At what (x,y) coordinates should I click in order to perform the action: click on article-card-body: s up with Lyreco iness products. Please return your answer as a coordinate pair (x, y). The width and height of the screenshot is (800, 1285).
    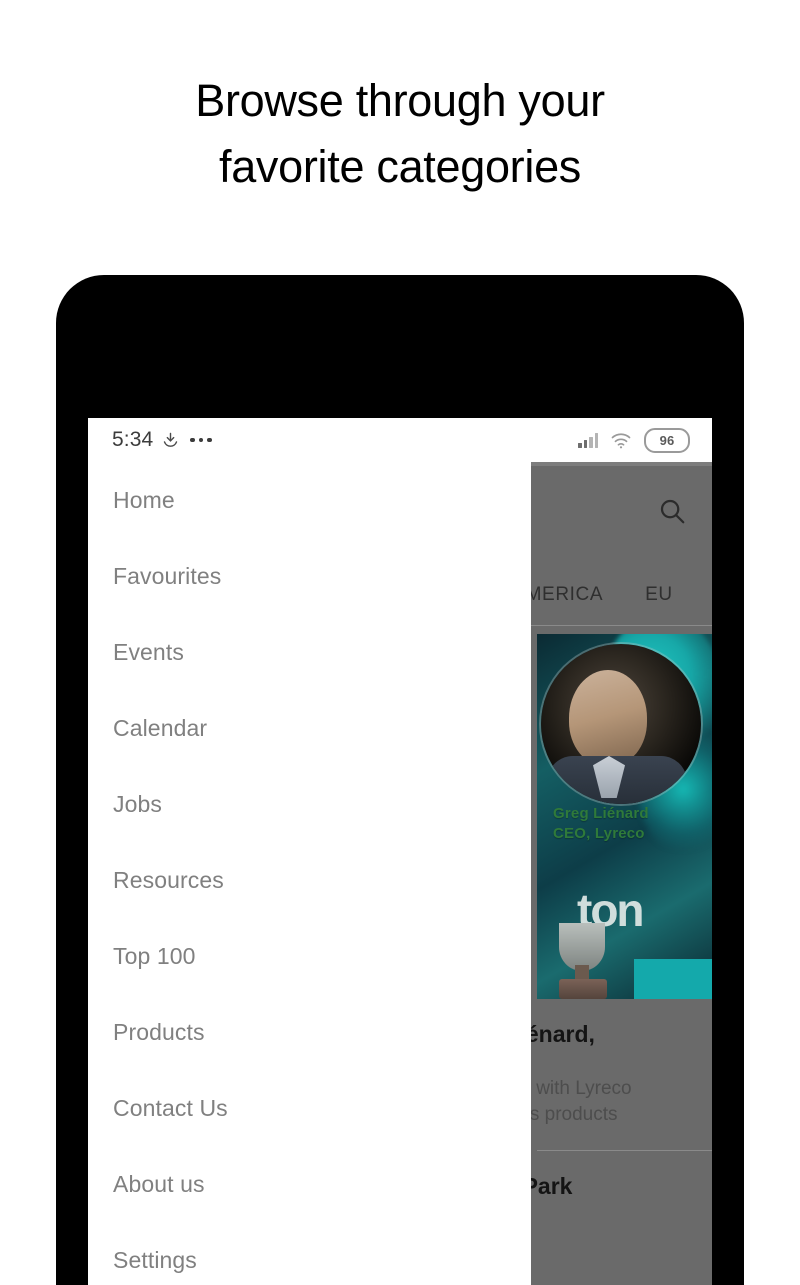
    Looking at the image, I should click on (621, 1102).